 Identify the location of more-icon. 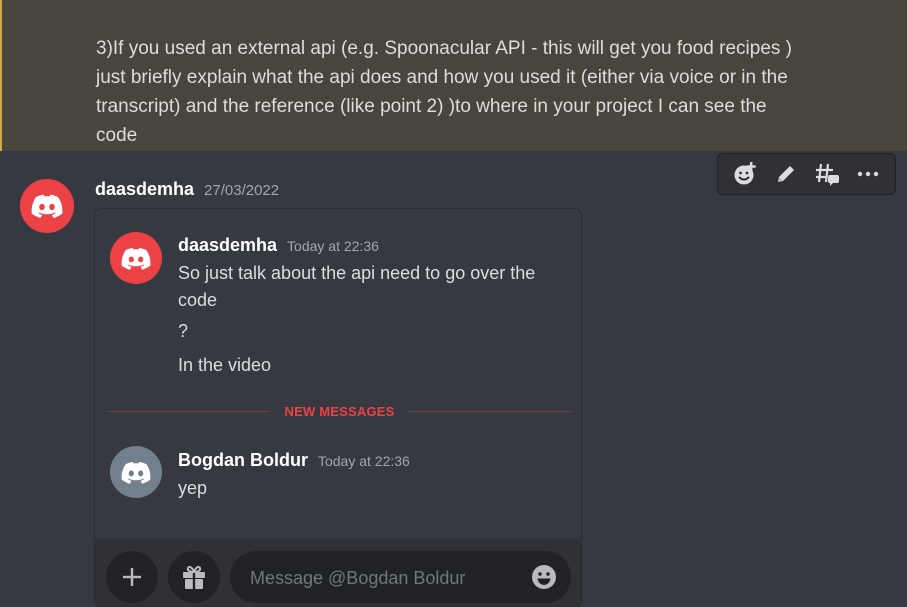
(868, 174).